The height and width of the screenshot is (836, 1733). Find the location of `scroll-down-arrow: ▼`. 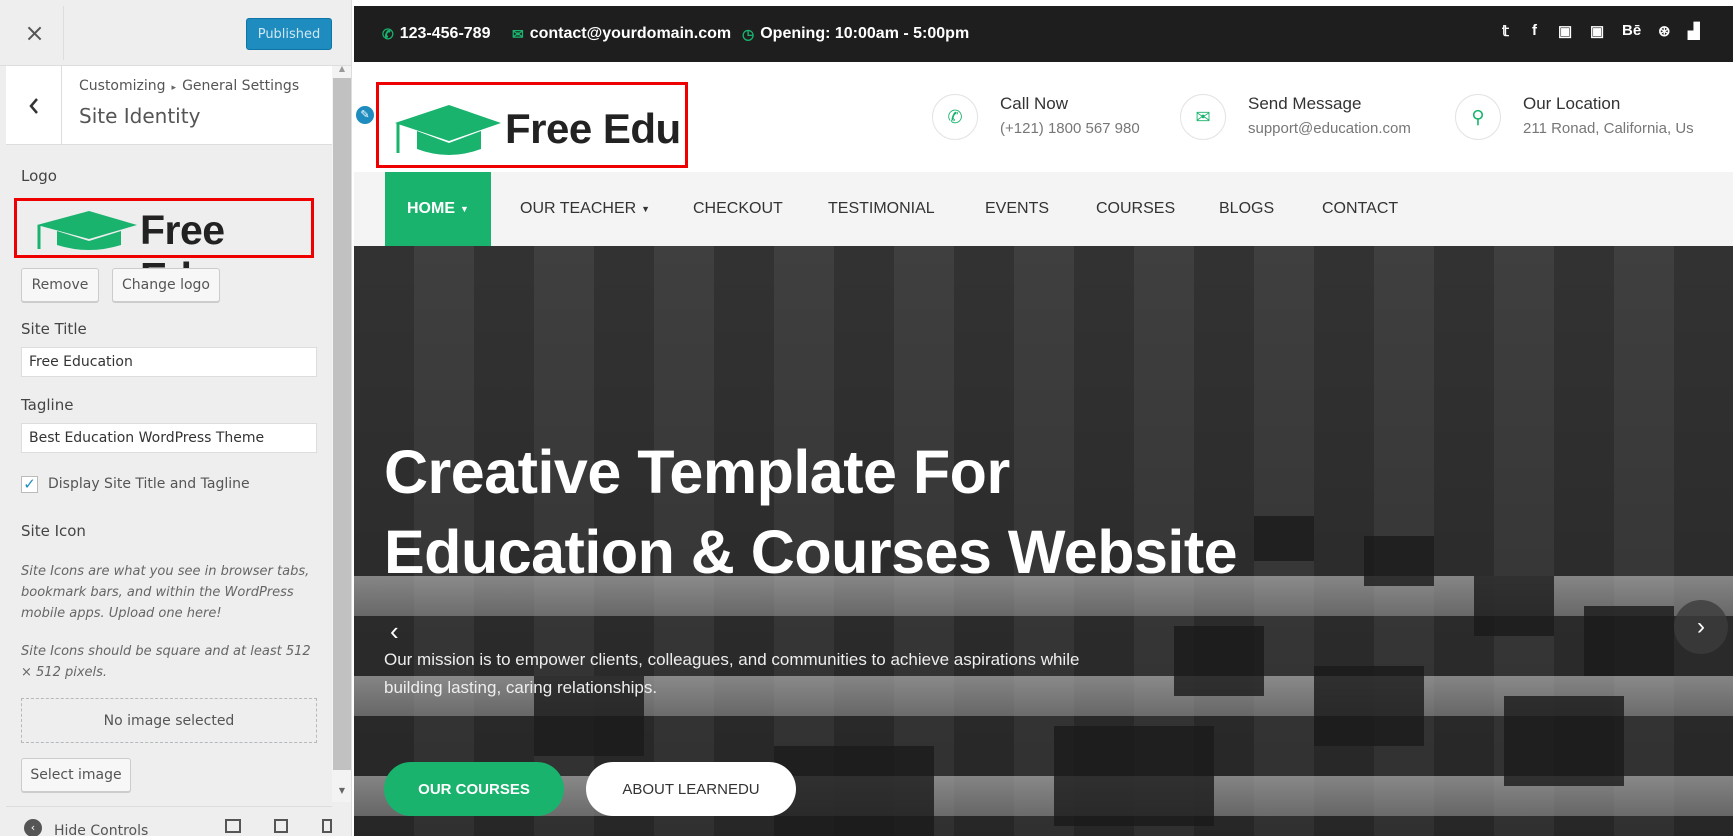

scroll-down-arrow: ▼ is located at coordinates (342, 792).